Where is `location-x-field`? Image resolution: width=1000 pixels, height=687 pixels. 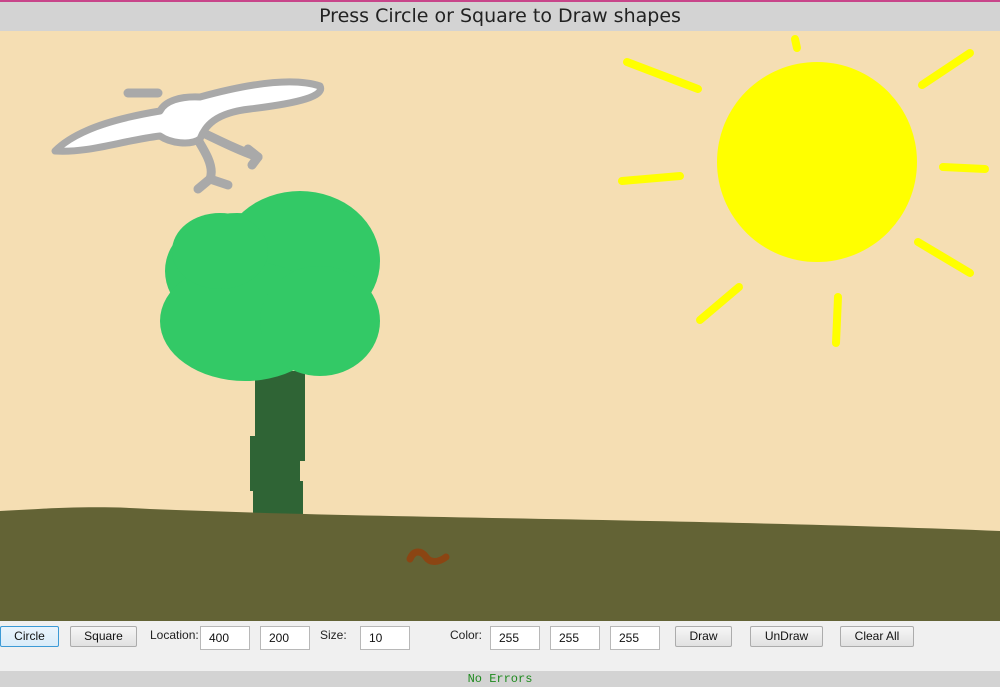
location-x-field is located at coordinates (225, 638).